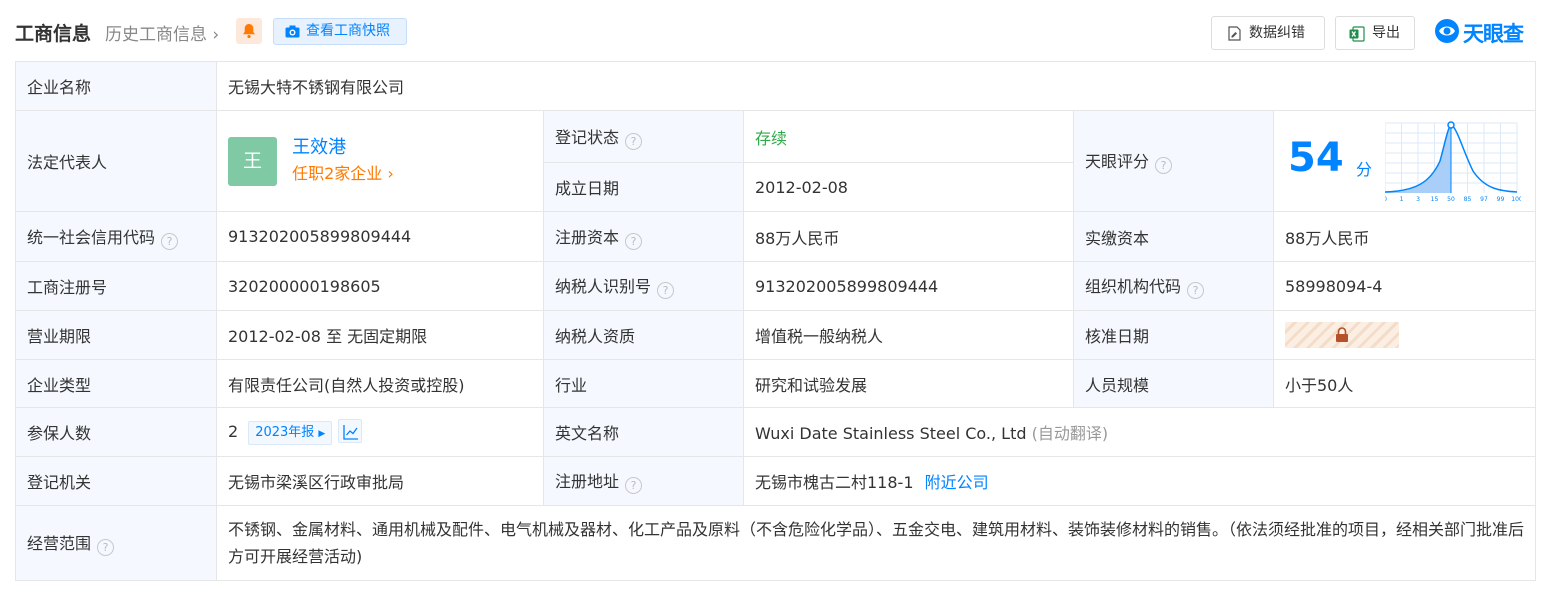  What do you see at coordinates (380, 286) in the screenshot?
I see `reg-no-value: 320200000198605` at bounding box center [380, 286].